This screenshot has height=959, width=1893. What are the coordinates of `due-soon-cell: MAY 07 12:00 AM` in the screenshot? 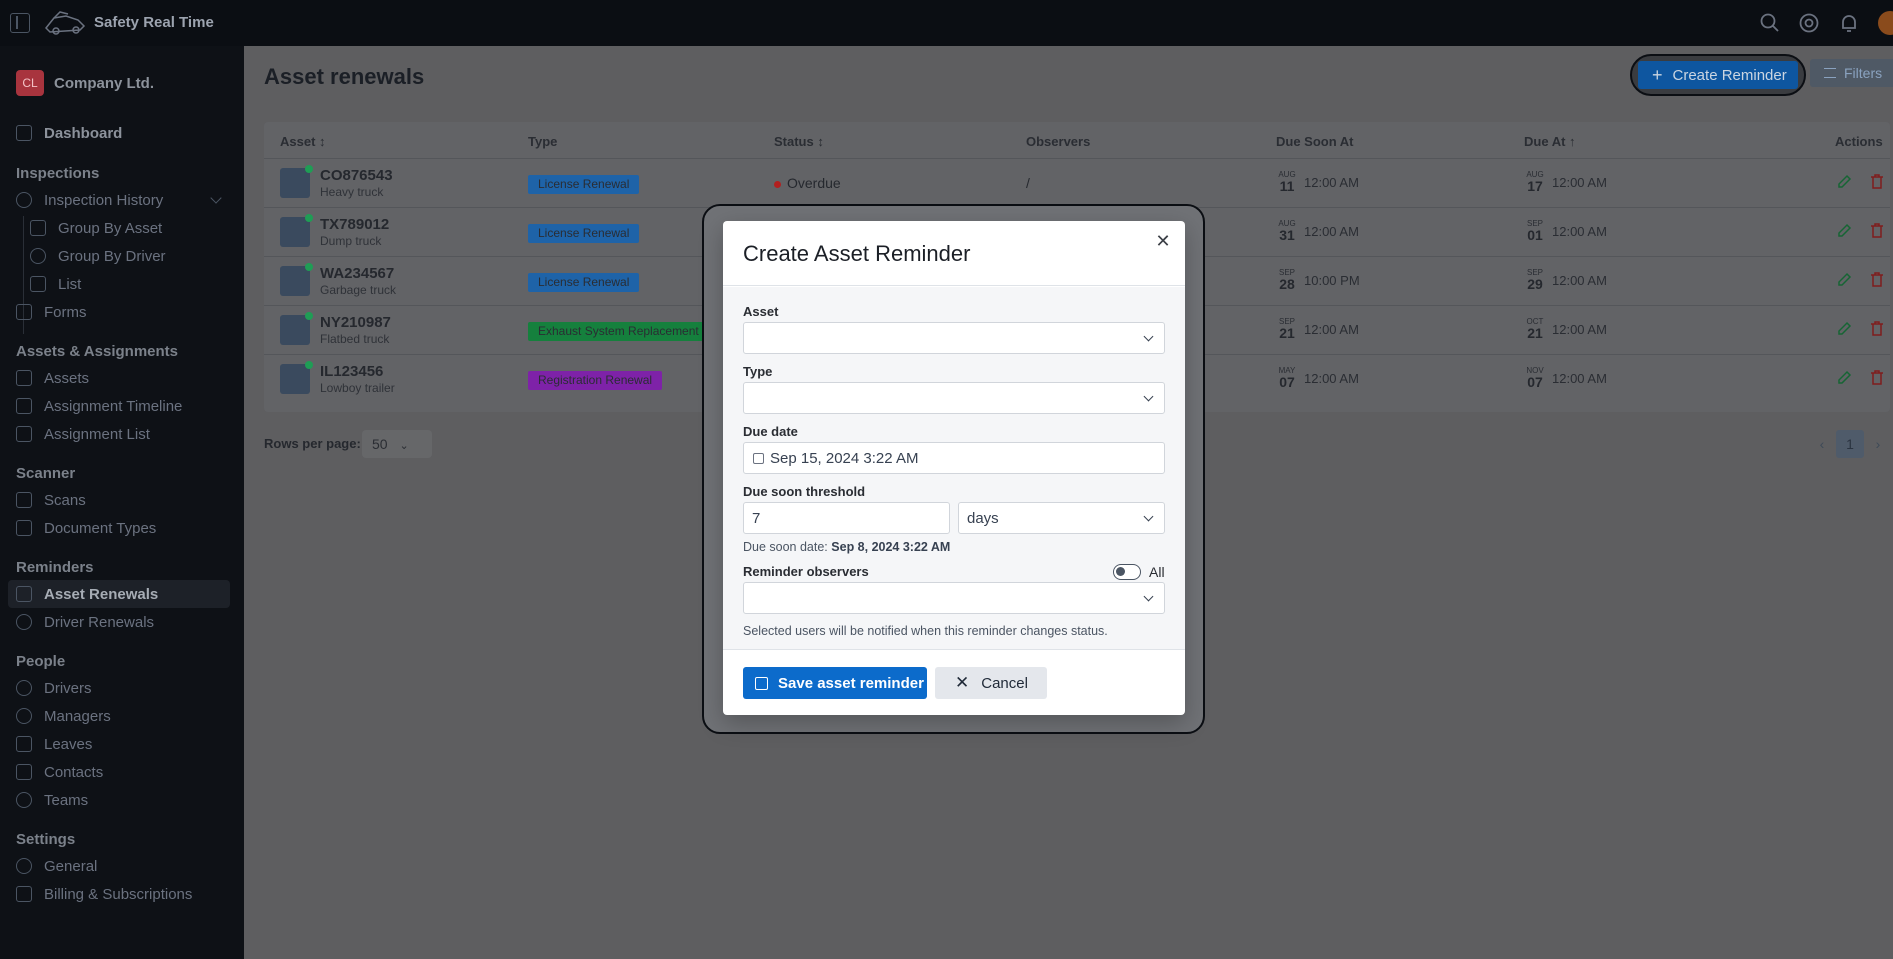 It's located at (1318, 378).